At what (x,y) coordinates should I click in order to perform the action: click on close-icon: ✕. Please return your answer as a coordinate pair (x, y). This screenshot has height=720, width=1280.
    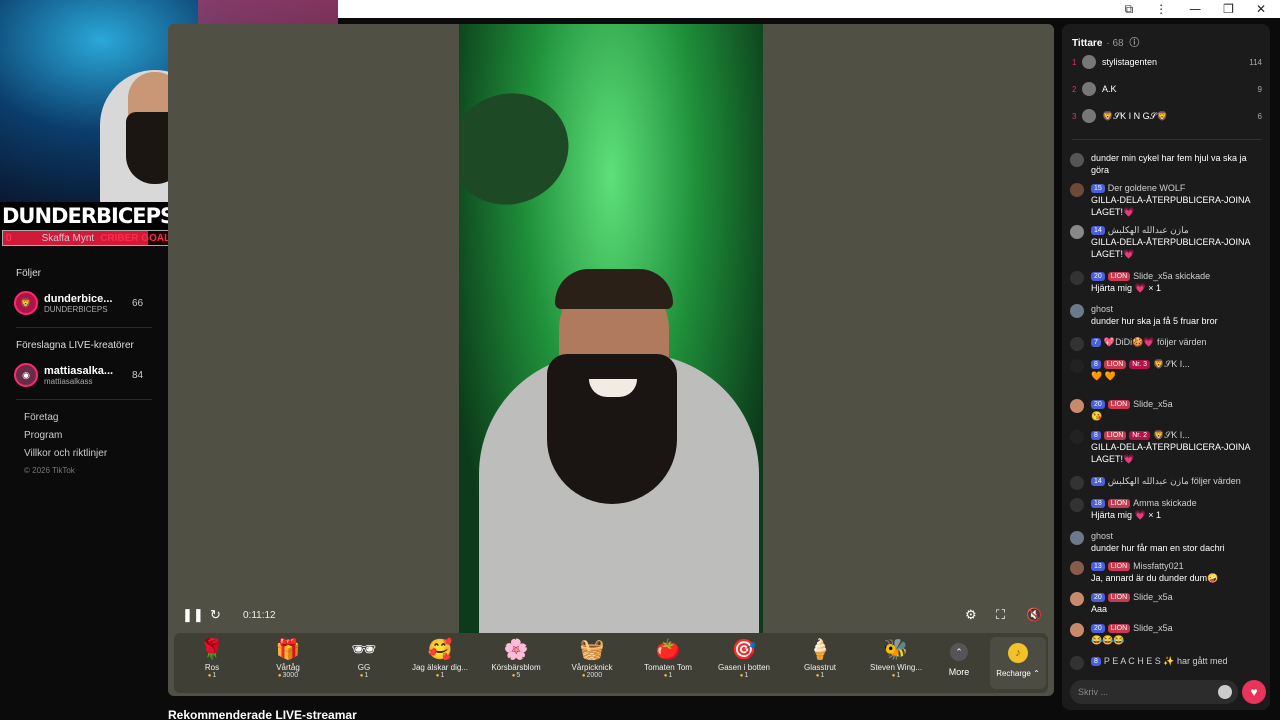
    Looking at the image, I should click on (1261, 9).